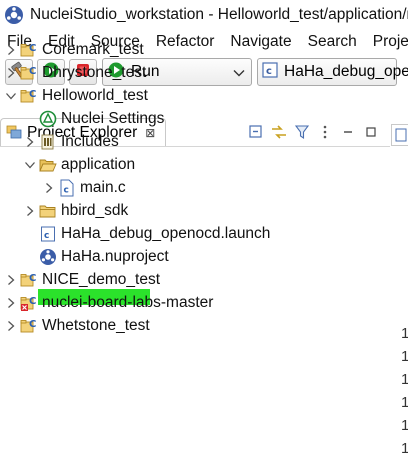 The width and height of the screenshot is (408, 462). What do you see at coordinates (115, 256) in the screenshot?
I see `tree-item-label: HaHa.nuproject` at bounding box center [115, 256].